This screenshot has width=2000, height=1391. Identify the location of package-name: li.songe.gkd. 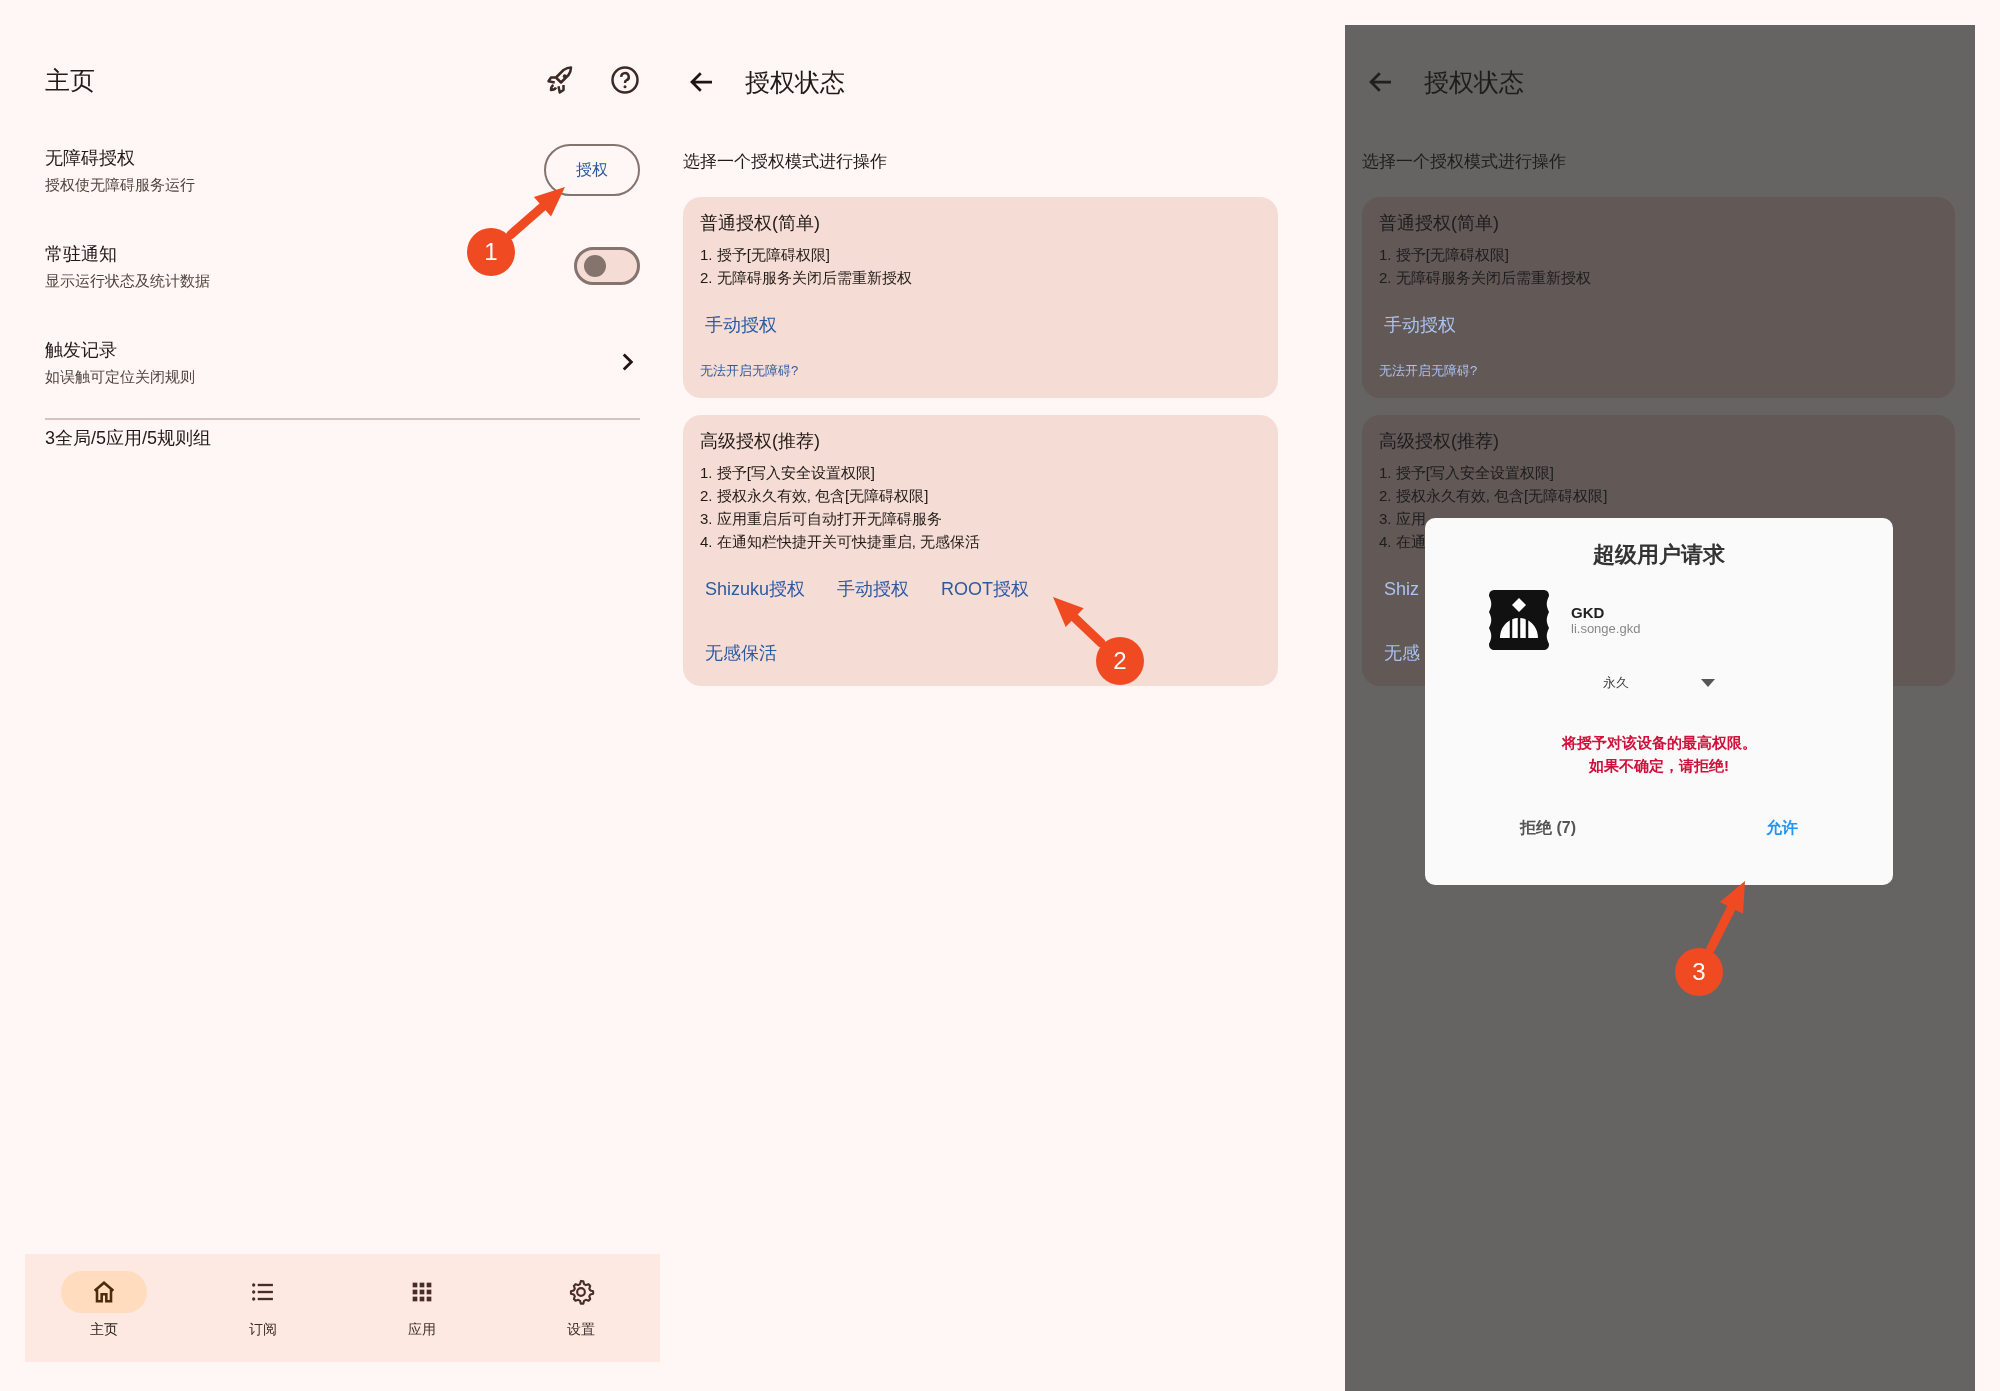
(1606, 628).